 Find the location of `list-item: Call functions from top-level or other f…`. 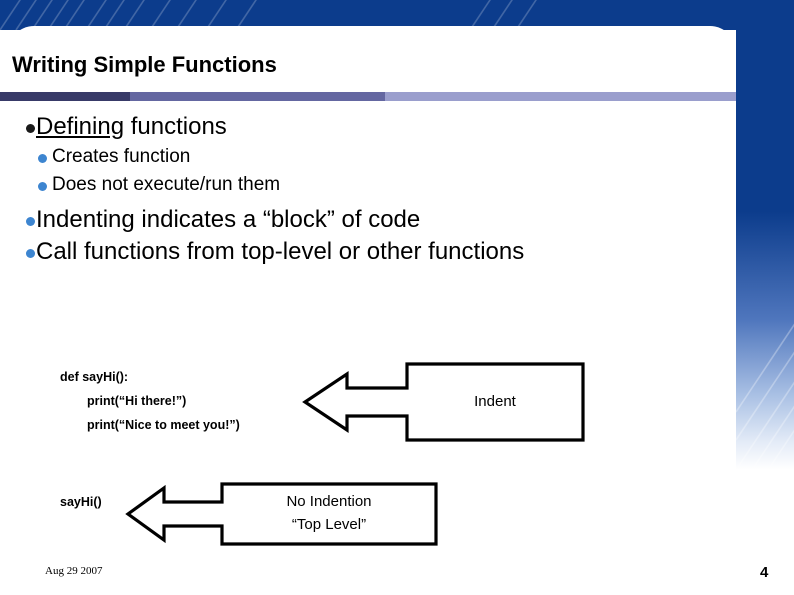

list-item: Call functions from top-level or other f… is located at coordinates (371, 252).